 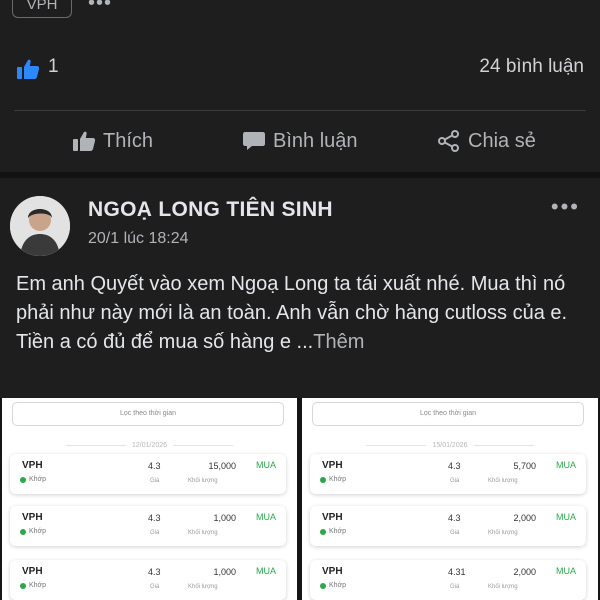 What do you see at coordinates (149, 445) in the screenshot?
I see `date-header: 12/01/2026` at bounding box center [149, 445].